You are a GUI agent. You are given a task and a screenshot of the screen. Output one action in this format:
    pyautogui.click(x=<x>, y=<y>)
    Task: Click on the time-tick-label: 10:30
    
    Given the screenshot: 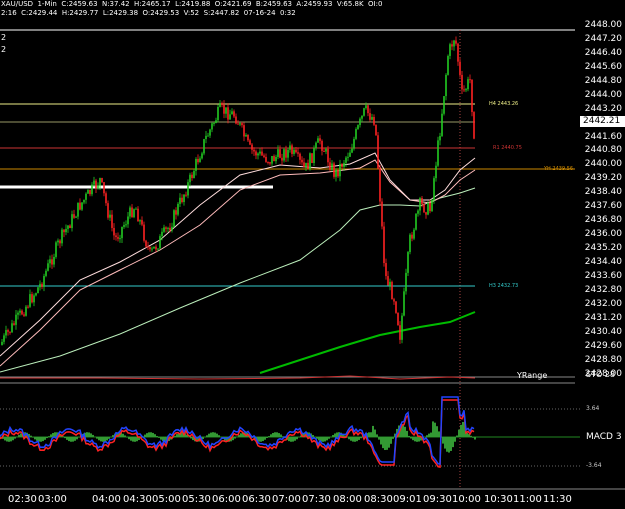 What is the action you would take?
    pyautogui.click(x=498, y=499)
    